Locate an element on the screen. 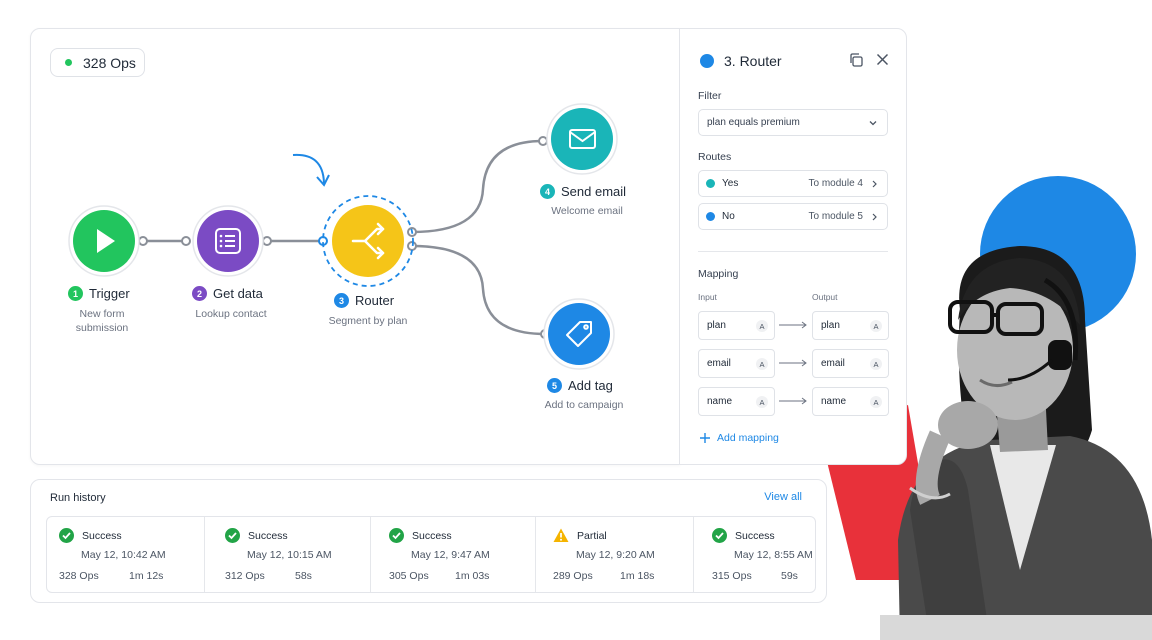 This screenshot has height=640, width=1152. run-history-item: Success May 12, 9:47 AM 305 Ops 1m 03s is located at coordinates (453, 554).